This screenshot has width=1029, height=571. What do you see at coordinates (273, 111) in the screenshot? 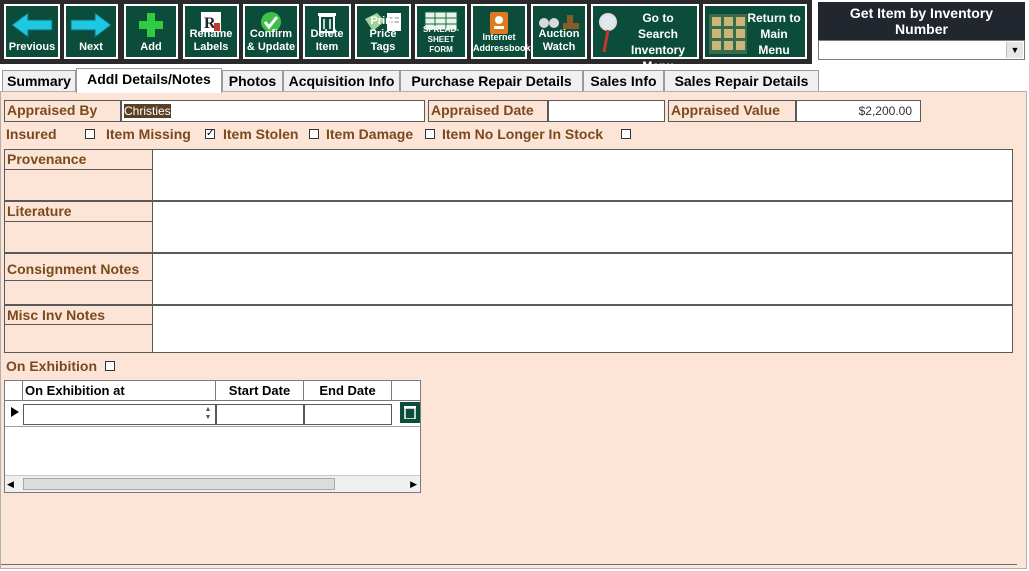
I see `appraised-by-input: Christies` at bounding box center [273, 111].